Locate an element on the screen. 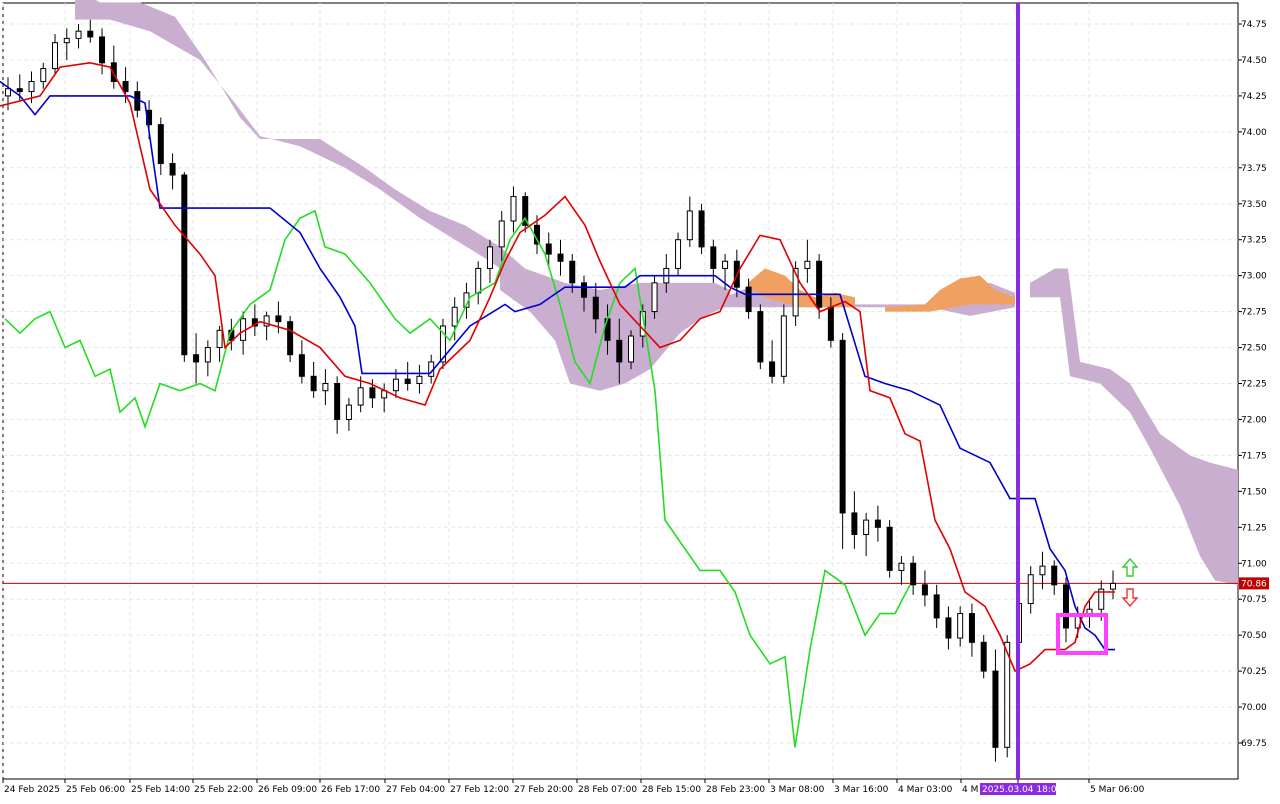 The height and width of the screenshot is (804, 1280). x-tick-label: 3 Mar 08:00 is located at coordinates (797, 790).